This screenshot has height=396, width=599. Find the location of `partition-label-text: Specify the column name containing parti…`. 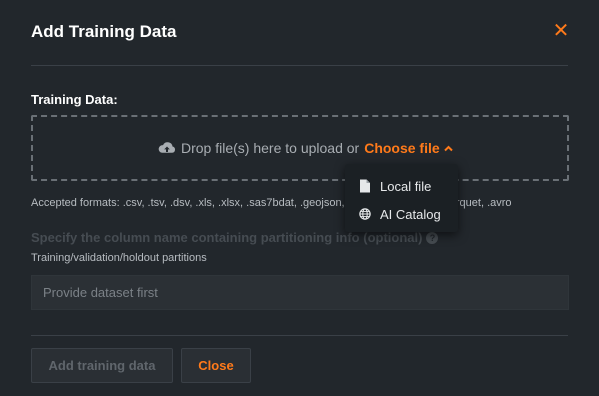

partition-label-text: Specify the column name containing parti… is located at coordinates (227, 237).